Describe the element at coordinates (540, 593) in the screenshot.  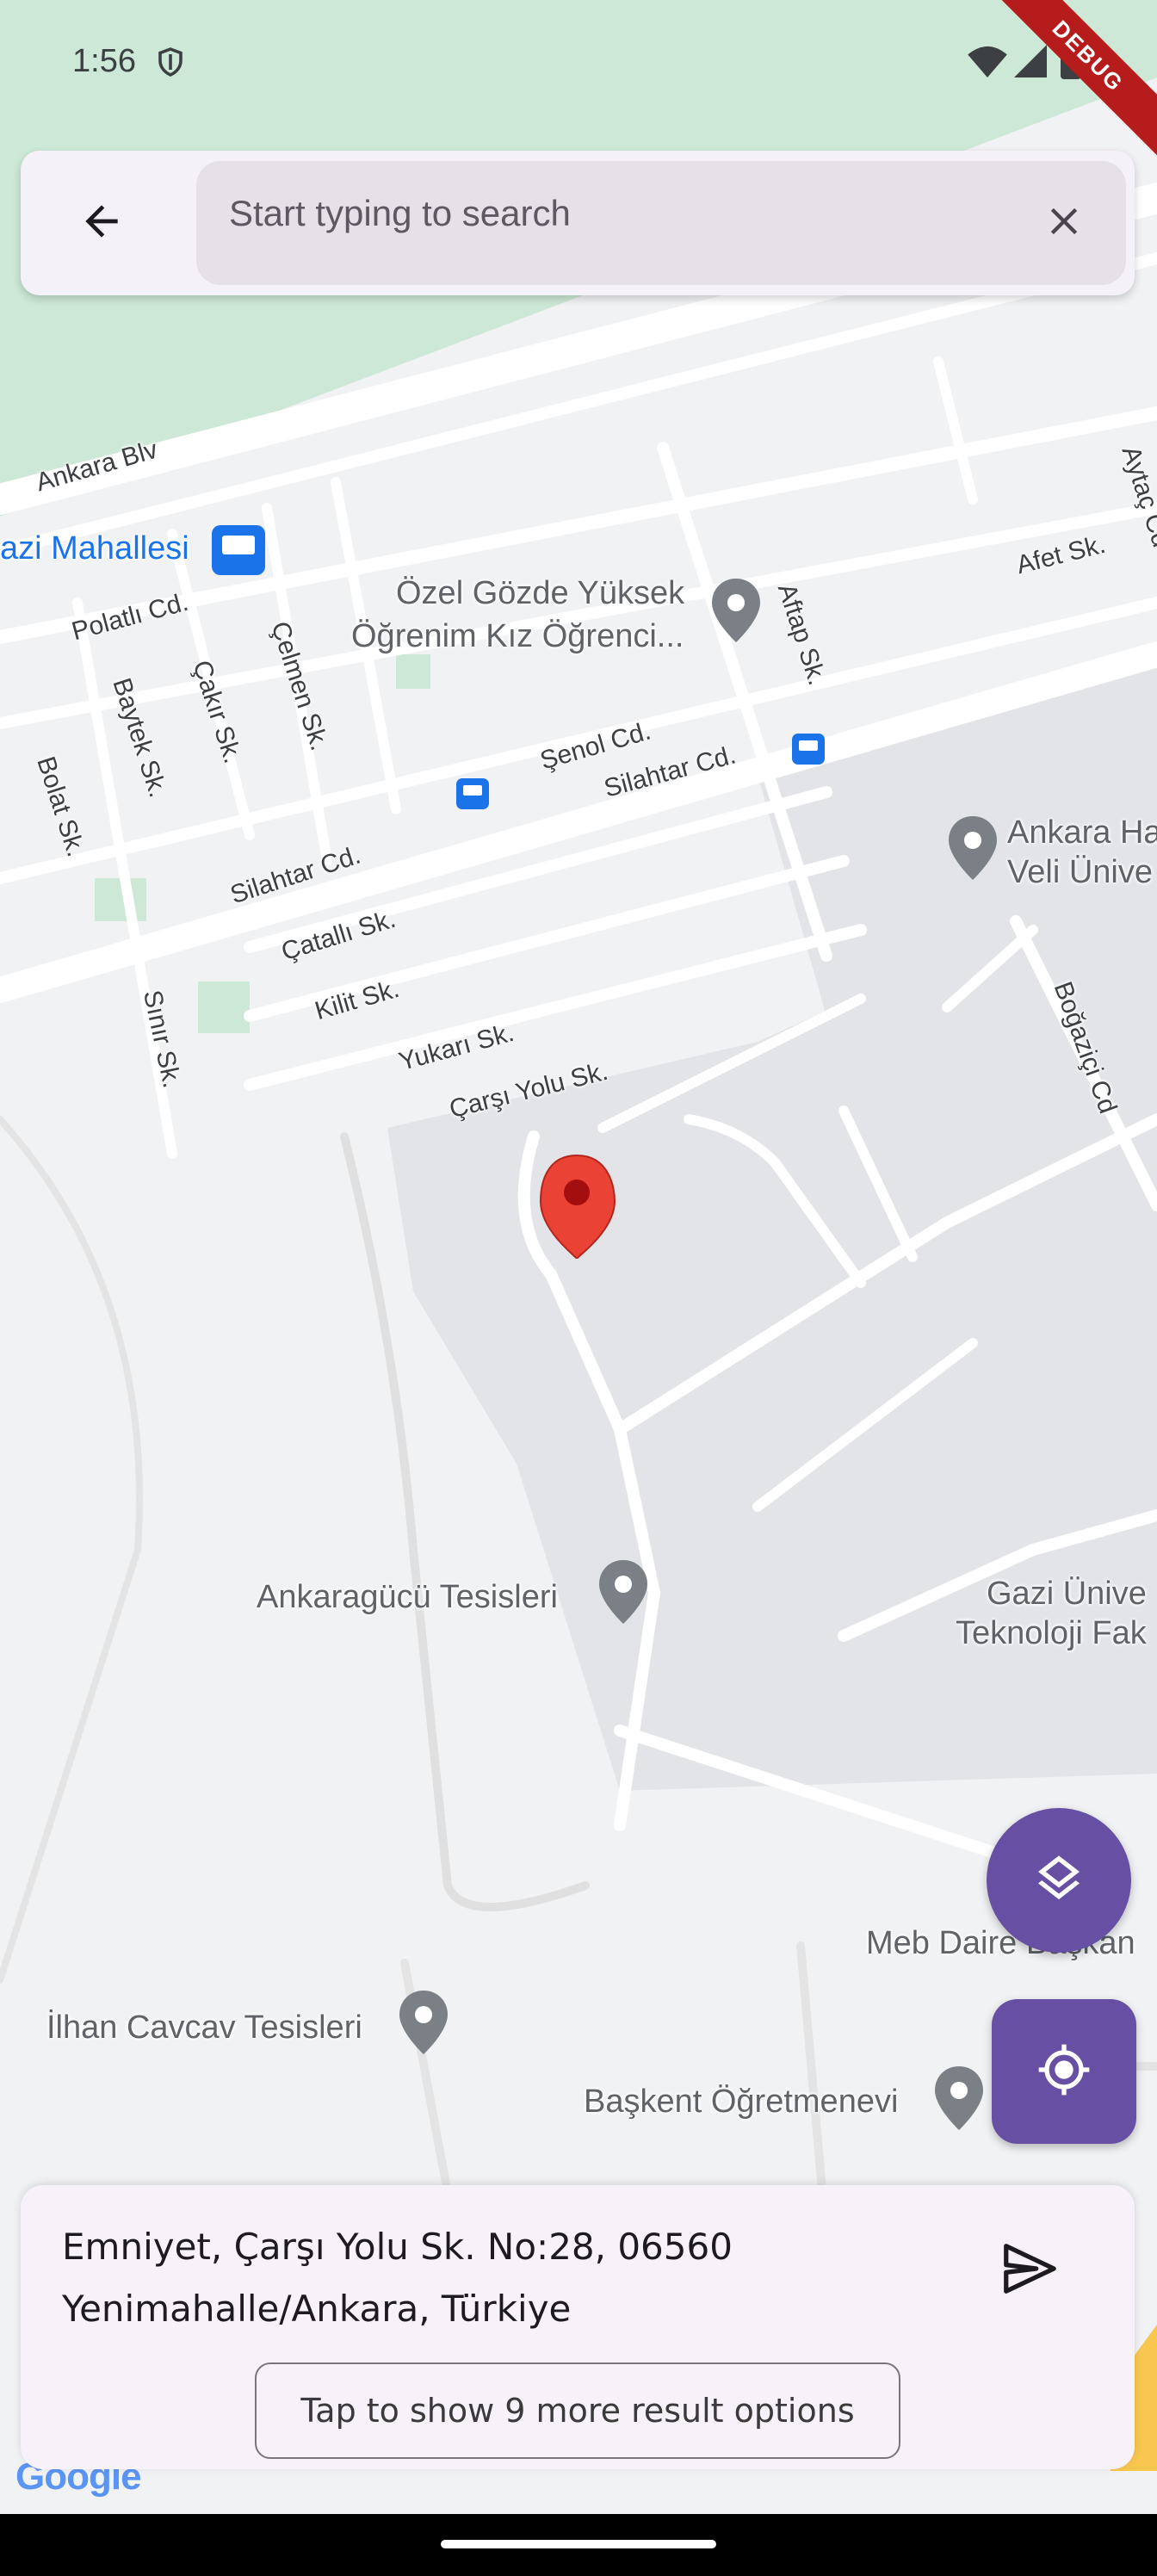
I see `poi-label: Özel Gözde Yüksek` at that location.